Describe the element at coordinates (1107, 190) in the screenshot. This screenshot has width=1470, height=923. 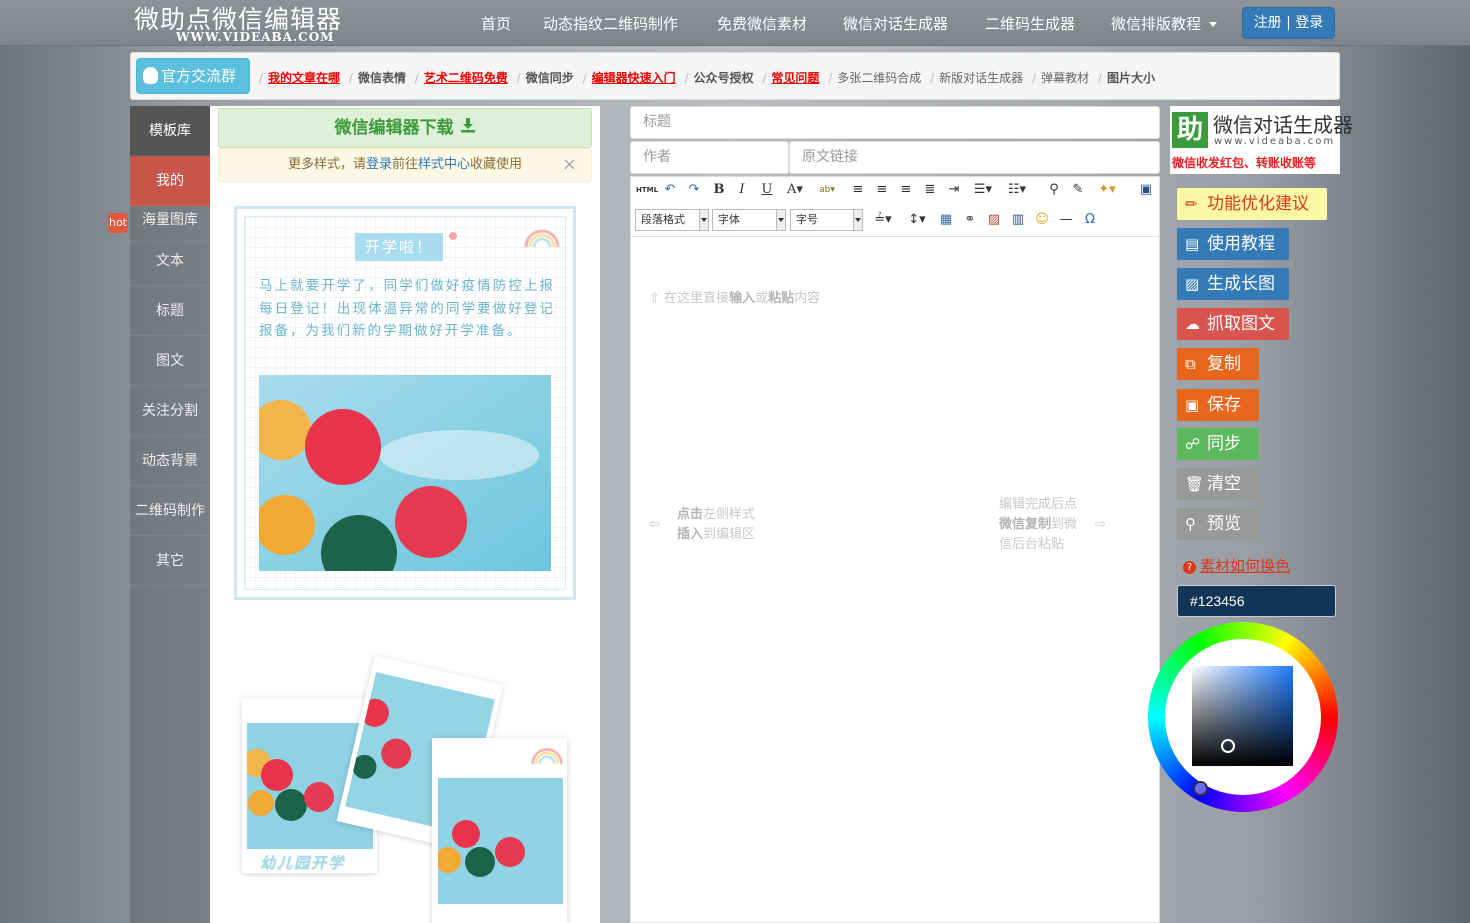
I see `magic-format-icon: ✦▾` at that location.